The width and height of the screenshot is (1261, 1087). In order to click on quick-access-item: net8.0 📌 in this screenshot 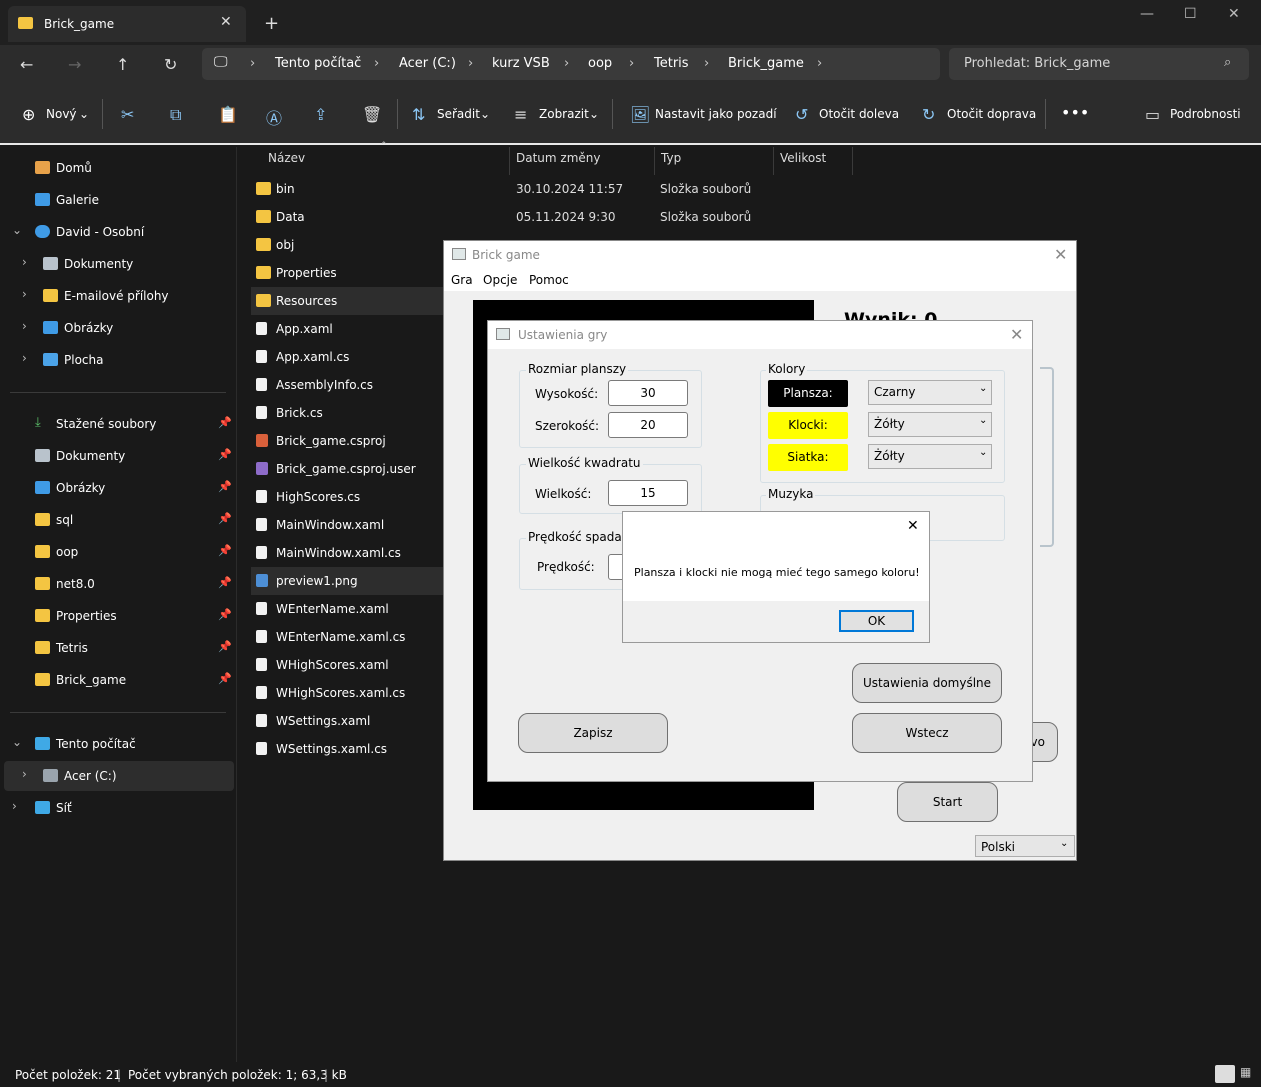, I will do `click(117, 584)`.